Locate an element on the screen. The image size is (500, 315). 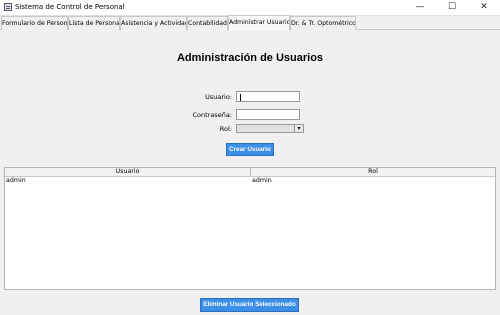
maximize-button: ☐ is located at coordinates (452, 7).